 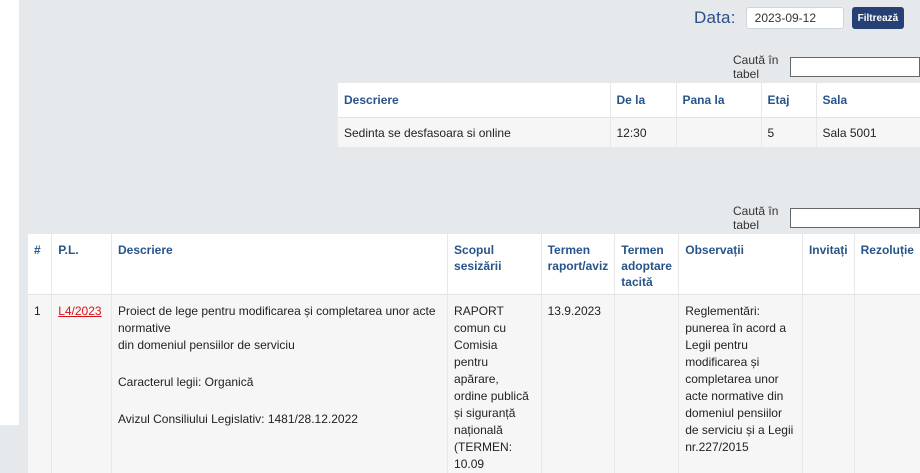 What do you see at coordinates (795, 18) in the screenshot?
I see `date-input` at bounding box center [795, 18].